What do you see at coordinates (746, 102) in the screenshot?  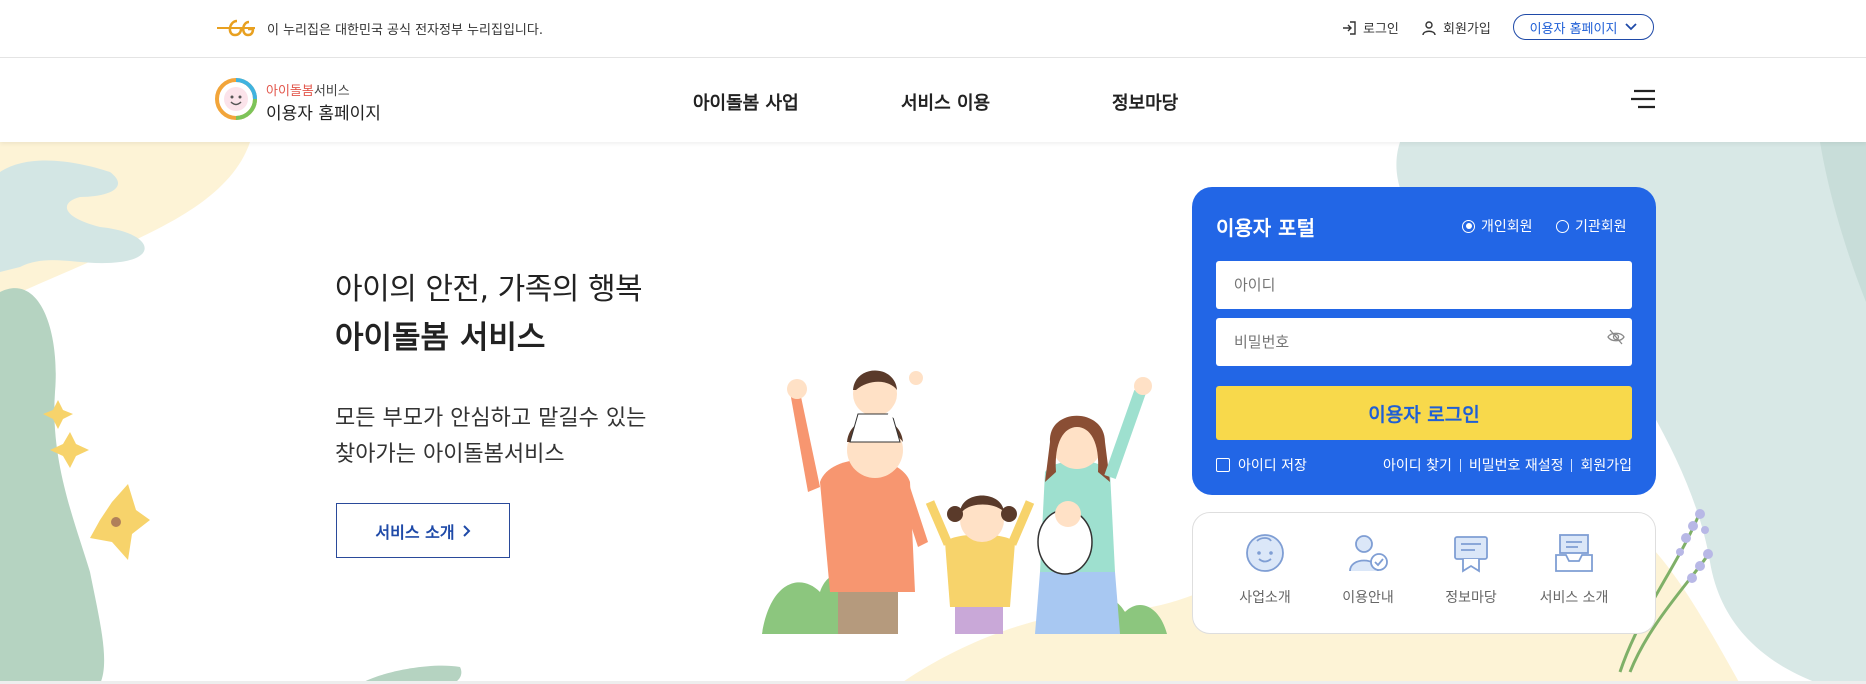 I see `nav-menu-childcare-business: 아이돌봄 사업` at bounding box center [746, 102].